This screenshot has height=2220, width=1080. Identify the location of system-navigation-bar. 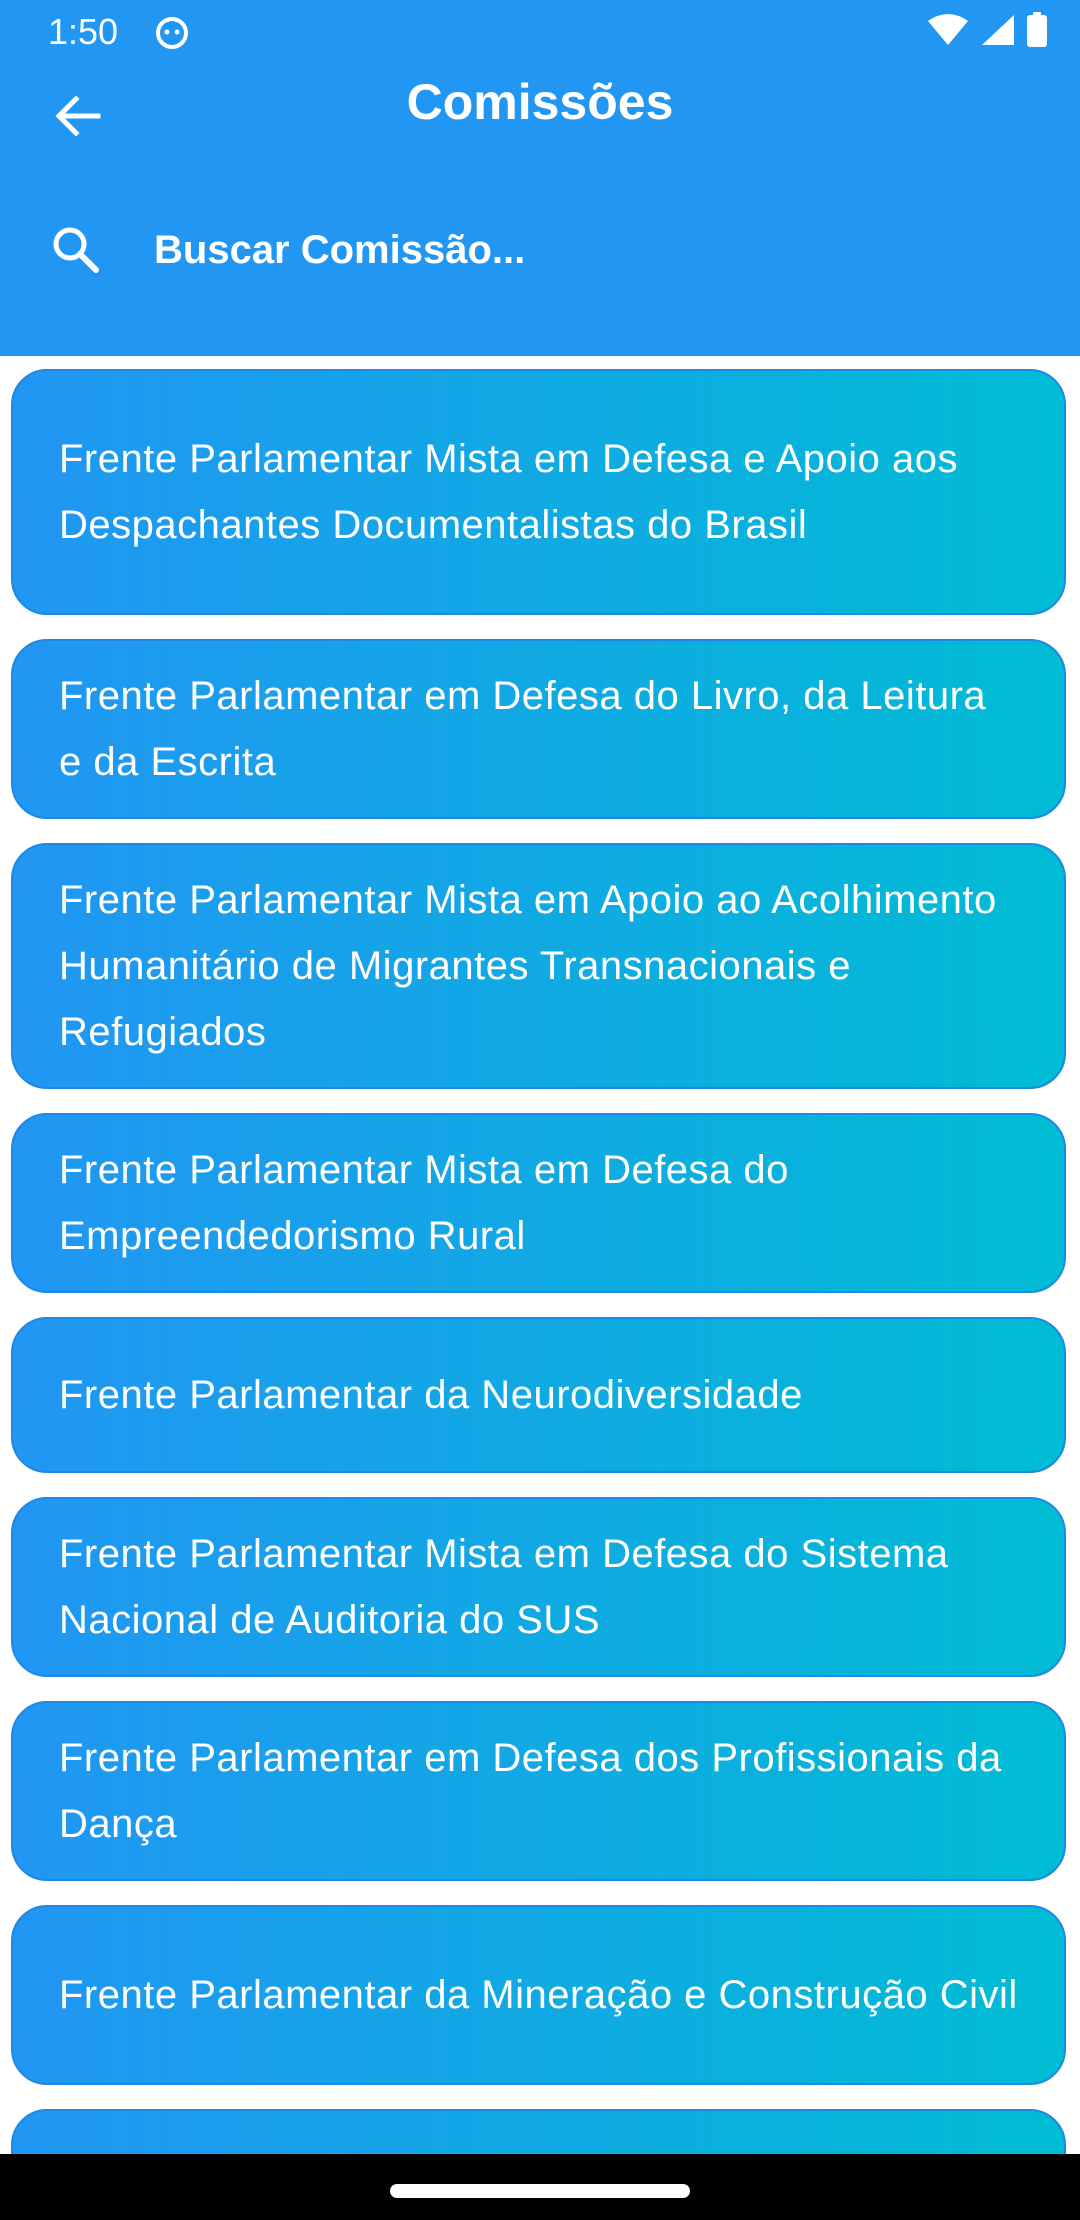
(540, 2187).